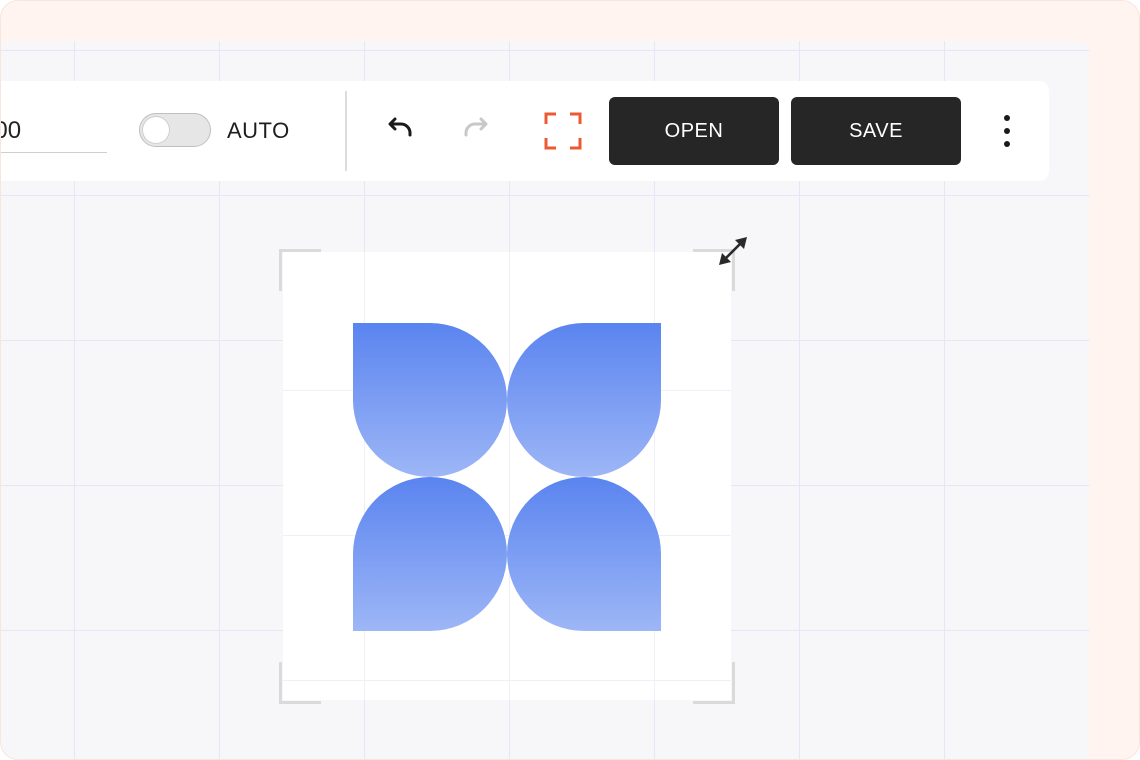 The height and width of the screenshot is (760, 1140). I want to click on auto-toggle, so click(175, 130).